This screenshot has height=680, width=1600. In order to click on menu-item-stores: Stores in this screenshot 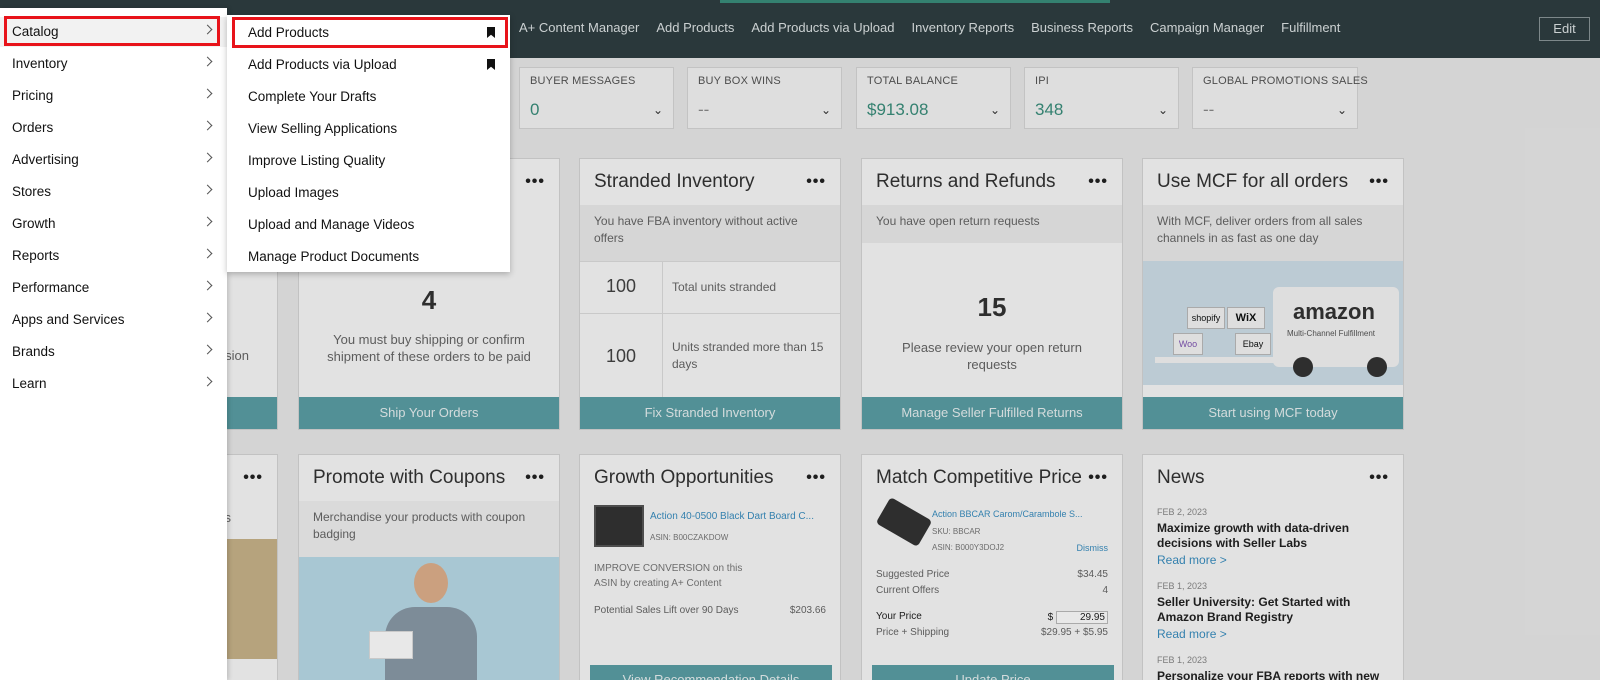, I will do `click(113, 192)`.